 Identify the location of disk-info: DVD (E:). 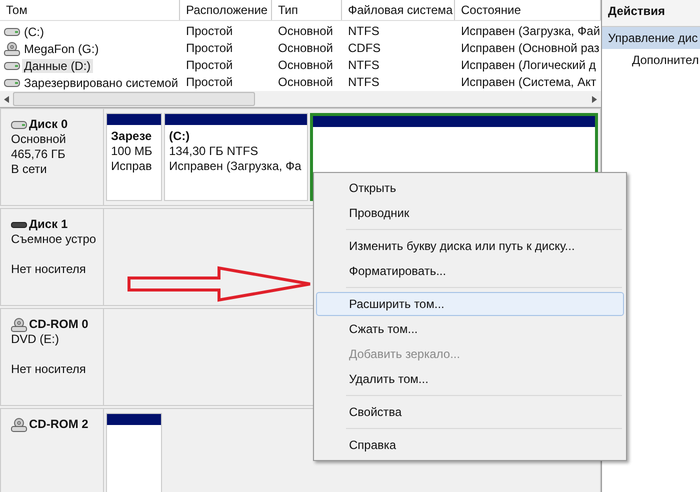
(35, 339).